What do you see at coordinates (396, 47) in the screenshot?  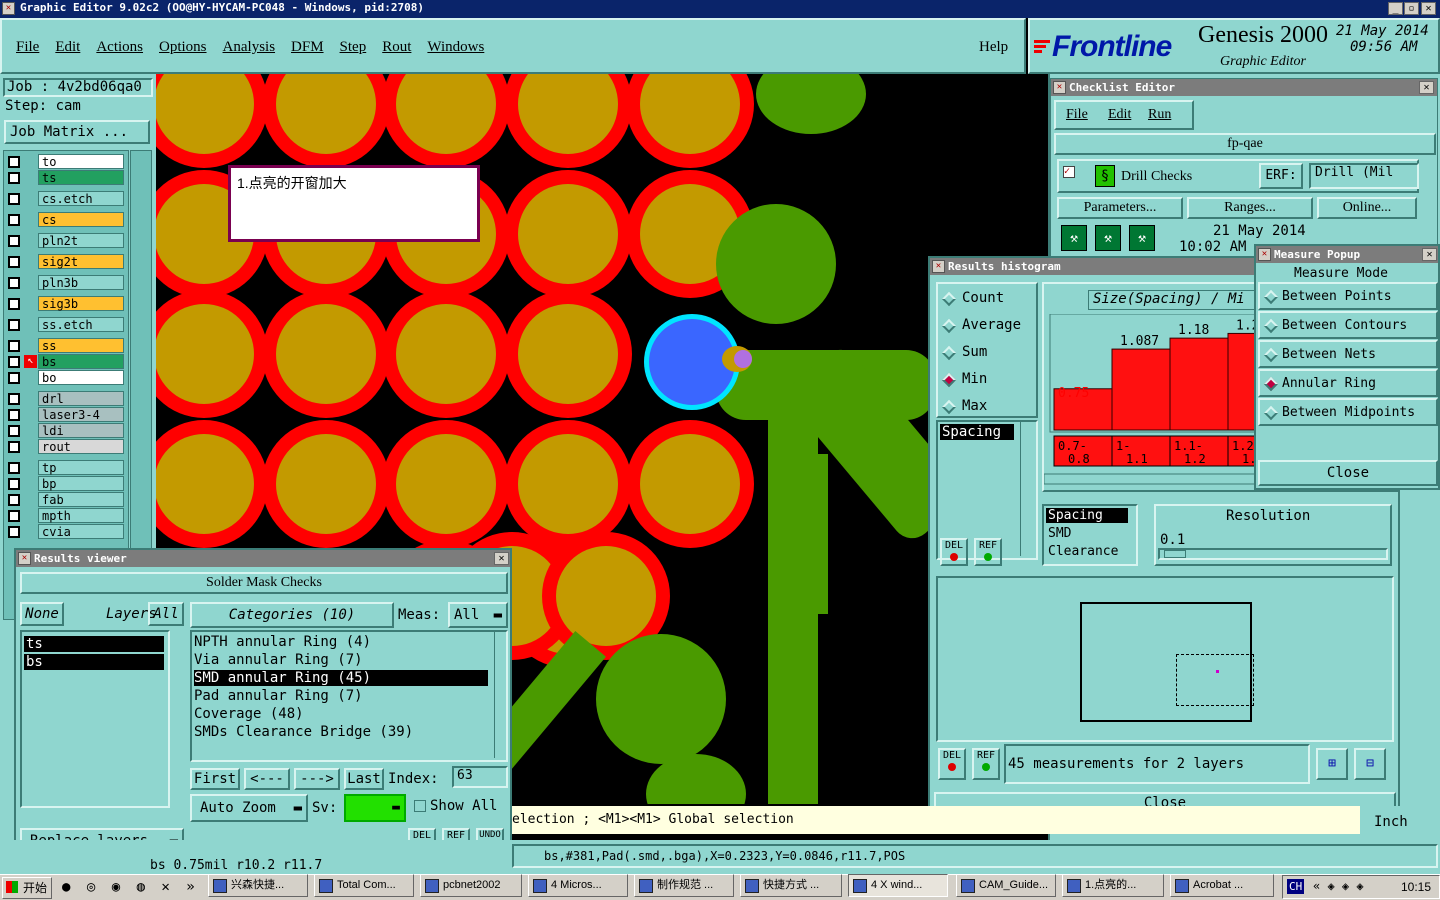 I see `menu-rout: Rout` at bounding box center [396, 47].